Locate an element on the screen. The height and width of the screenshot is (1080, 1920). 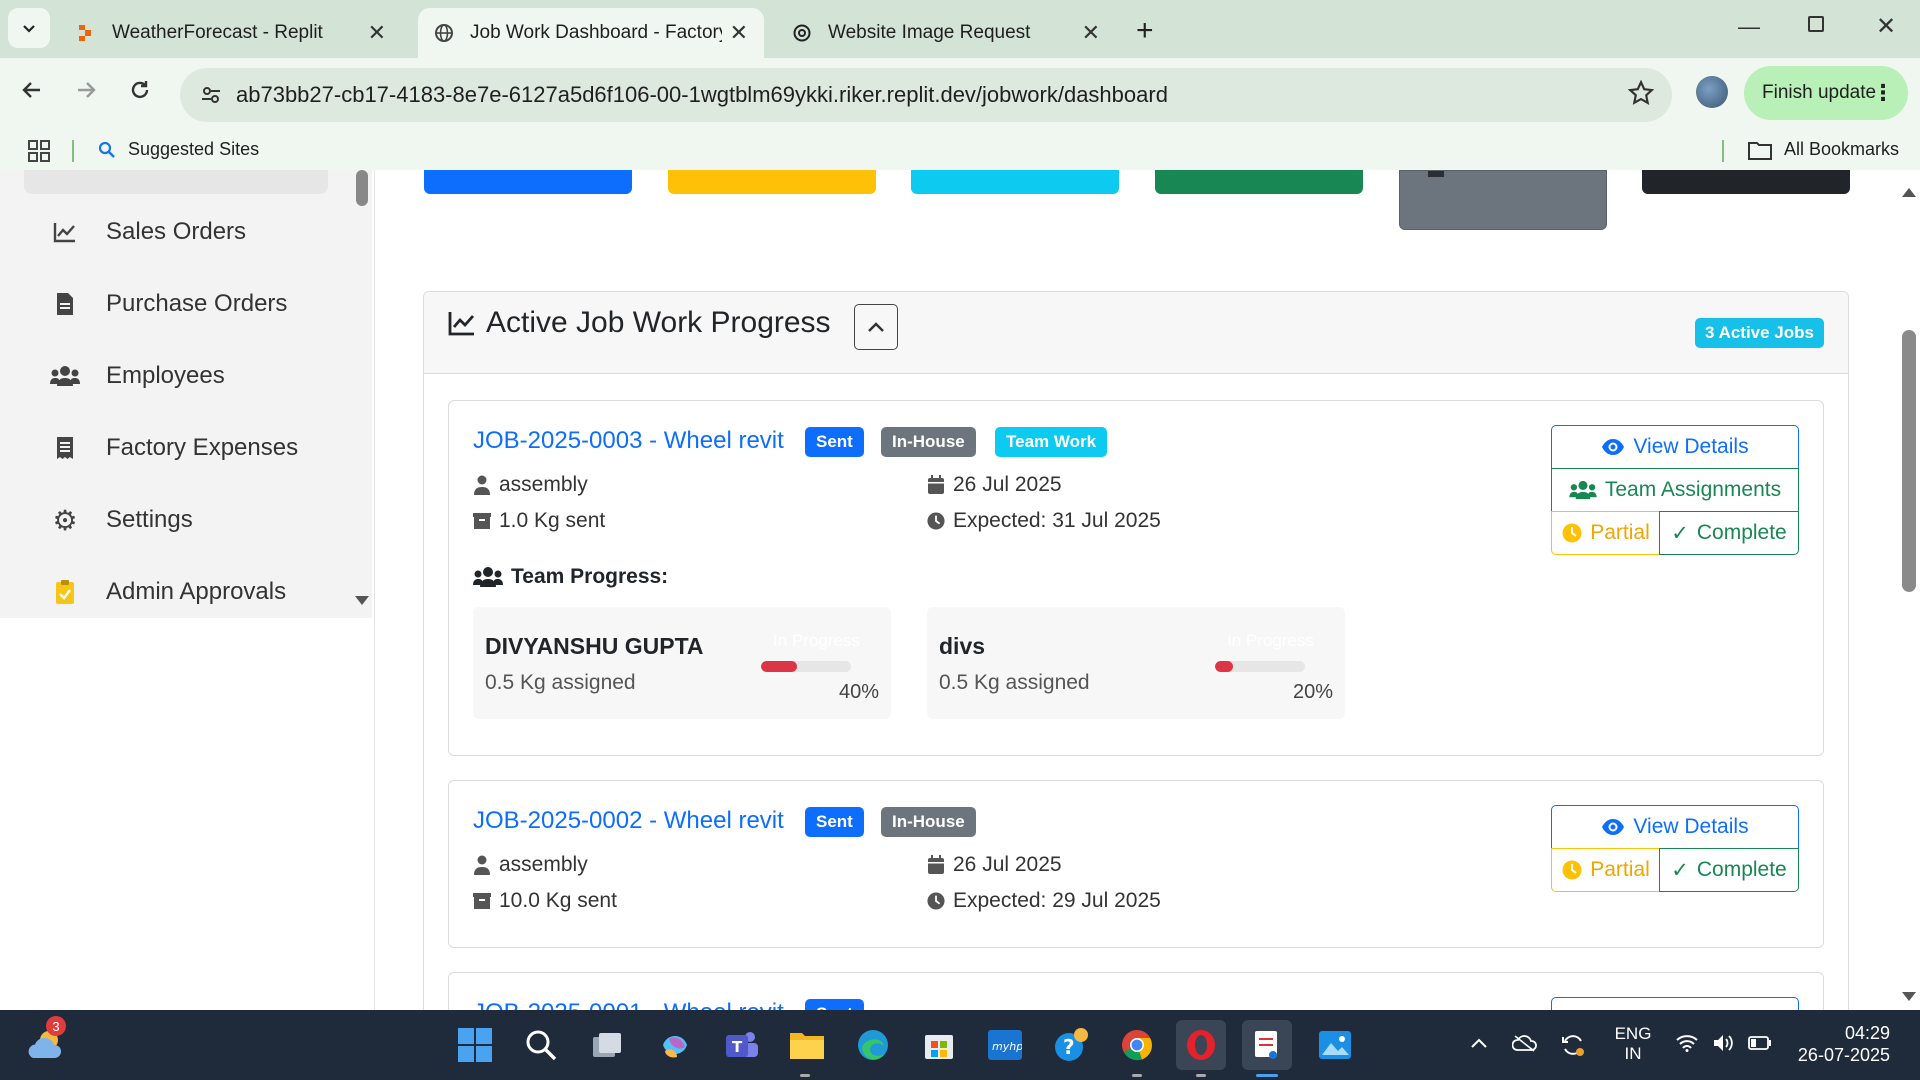
tab-website-image-request: Website Image Request ✕ is located at coordinates (946, 33).